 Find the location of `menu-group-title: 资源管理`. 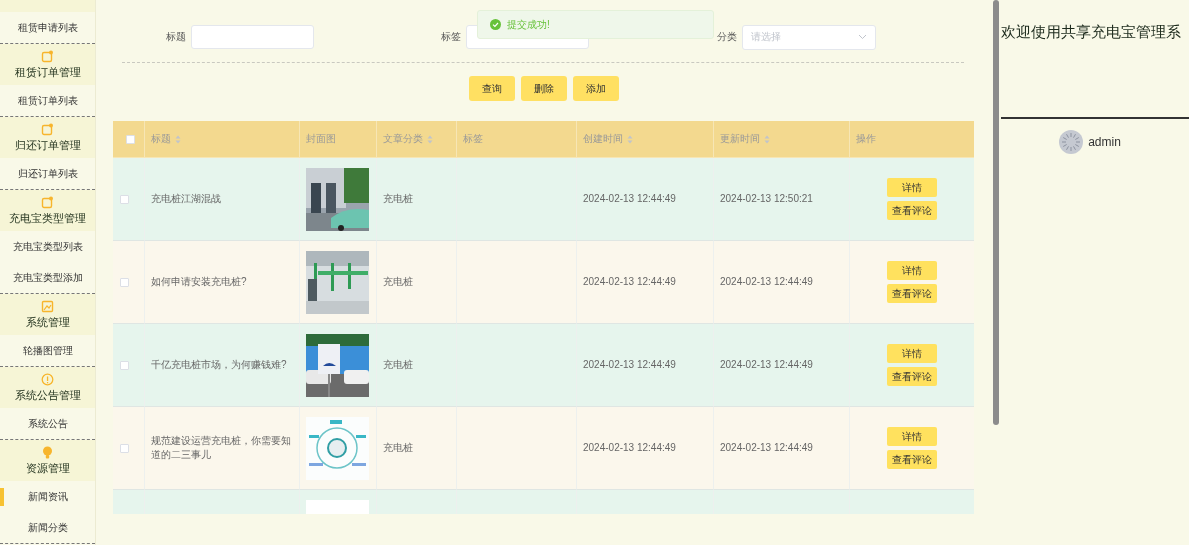

menu-group-title: 资源管理 is located at coordinates (47, 468).